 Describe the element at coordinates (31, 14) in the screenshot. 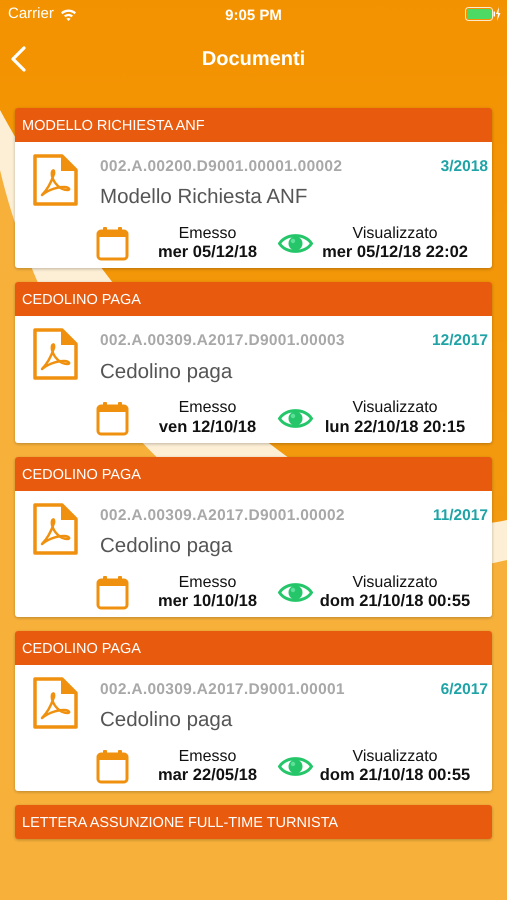

I see `carrier-label: Carrier` at that location.